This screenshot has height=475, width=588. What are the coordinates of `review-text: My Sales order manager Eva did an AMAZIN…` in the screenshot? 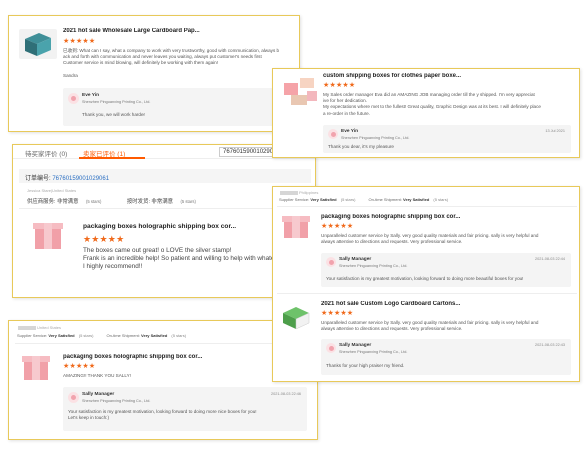 It's located at (432, 104).